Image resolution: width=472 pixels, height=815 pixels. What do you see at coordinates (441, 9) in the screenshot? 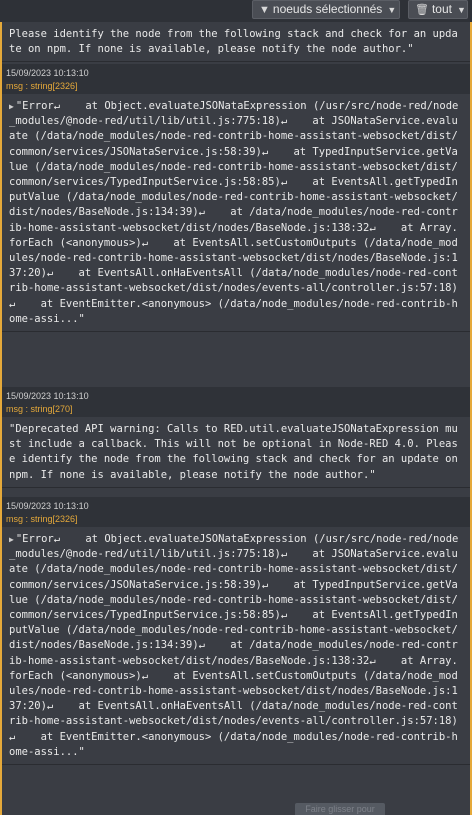
I see `clear-label: tout` at bounding box center [441, 9].